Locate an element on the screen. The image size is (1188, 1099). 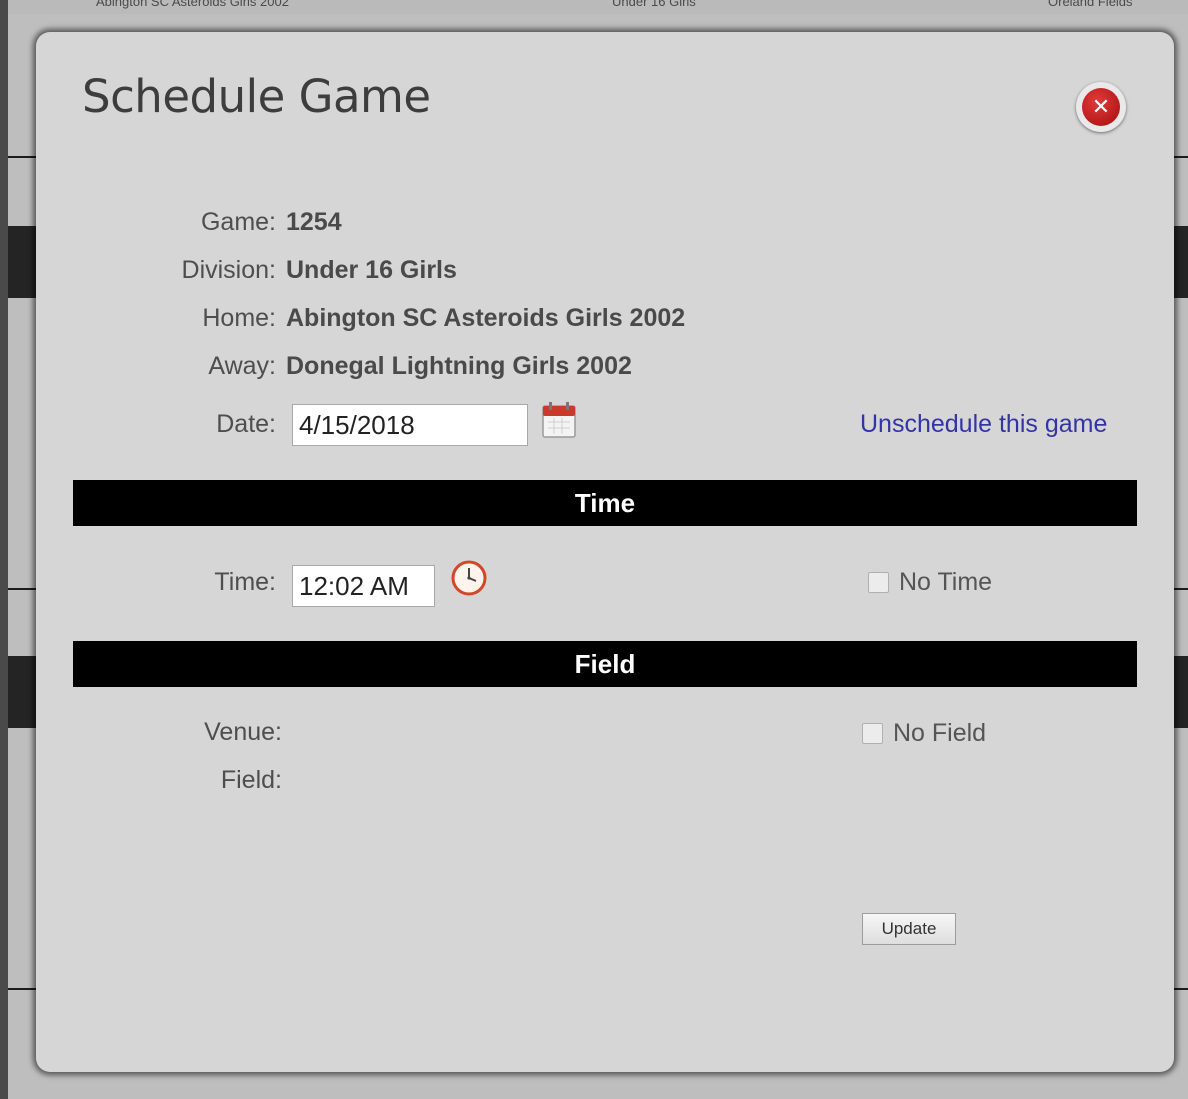
venue-row: Venue: is located at coordinates (161, 738).